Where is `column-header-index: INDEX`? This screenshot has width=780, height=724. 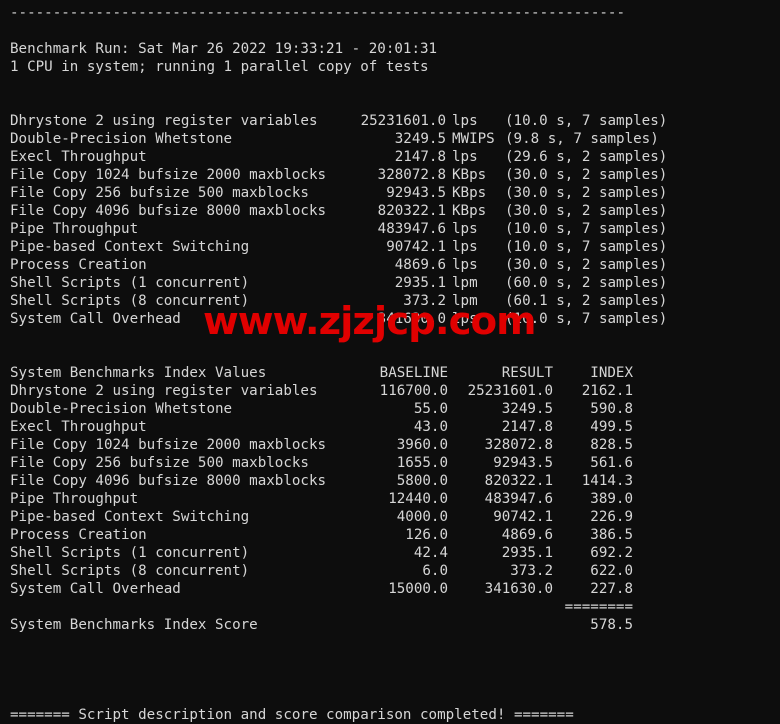 column-header-index: INDEX is located at coordinates (611, 373).